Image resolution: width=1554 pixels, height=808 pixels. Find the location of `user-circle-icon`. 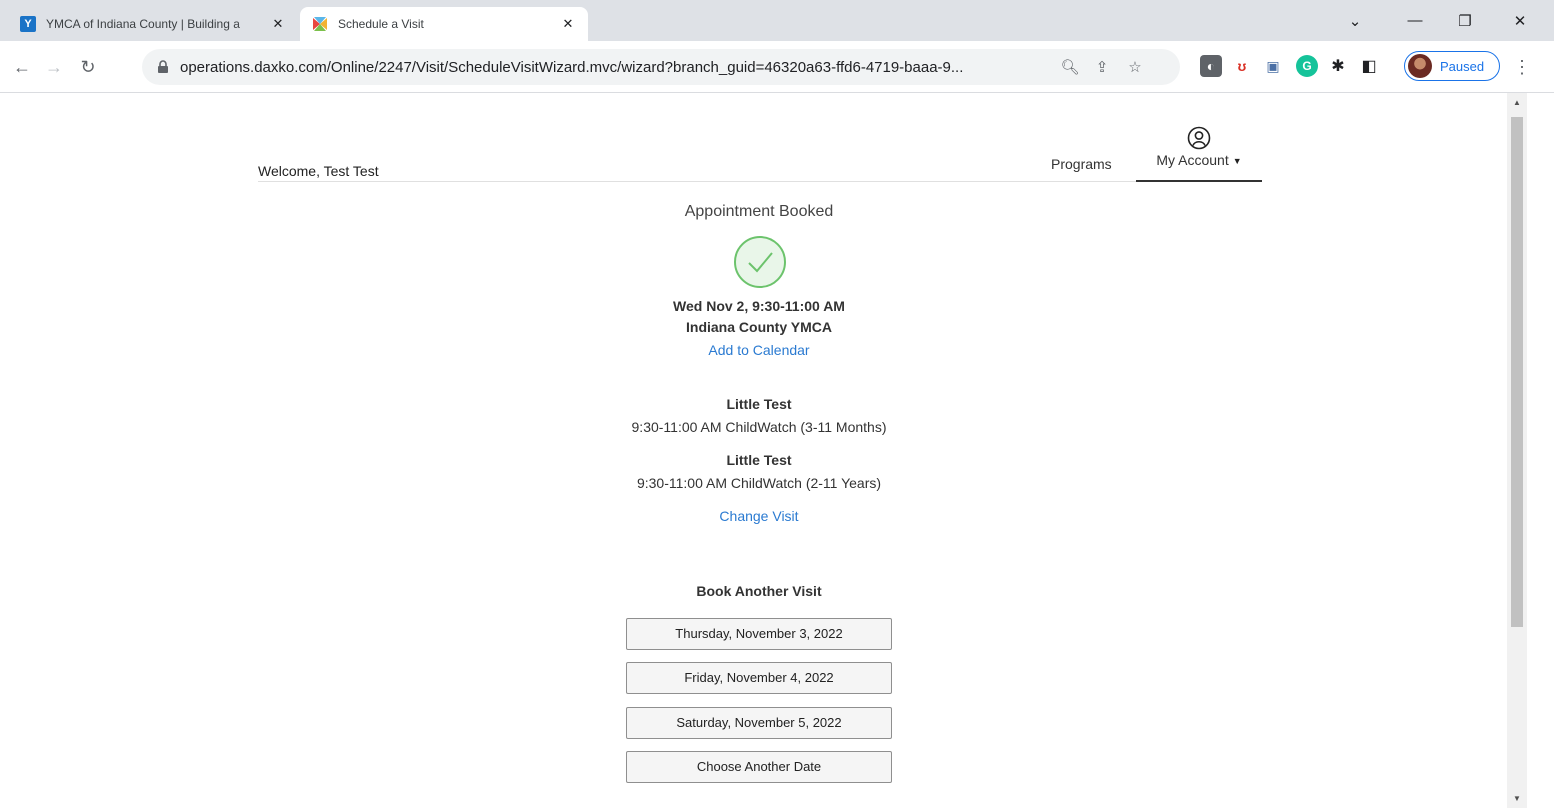

user-circle-icon is located at coordinates (1199, 138).